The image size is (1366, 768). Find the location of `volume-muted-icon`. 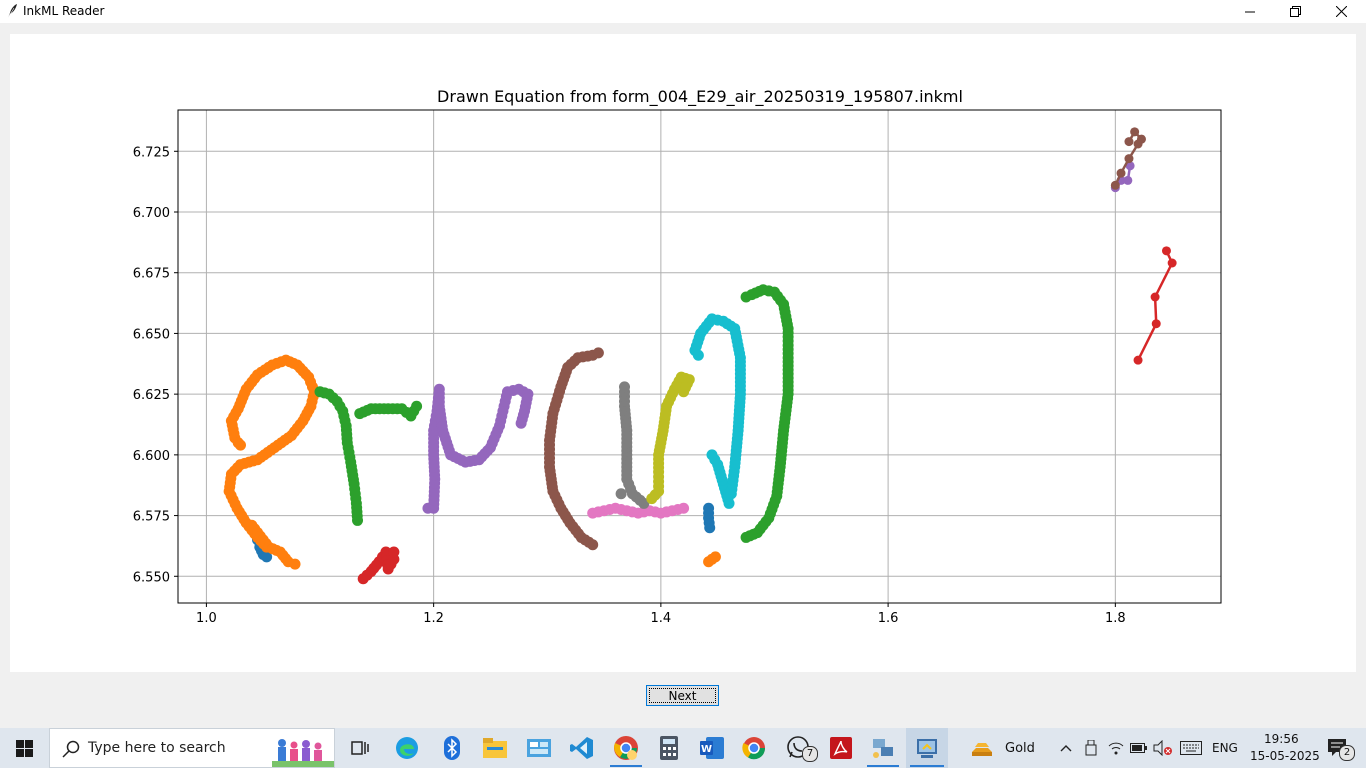

volume-muted-icon is located at coordinates (1162, 748).